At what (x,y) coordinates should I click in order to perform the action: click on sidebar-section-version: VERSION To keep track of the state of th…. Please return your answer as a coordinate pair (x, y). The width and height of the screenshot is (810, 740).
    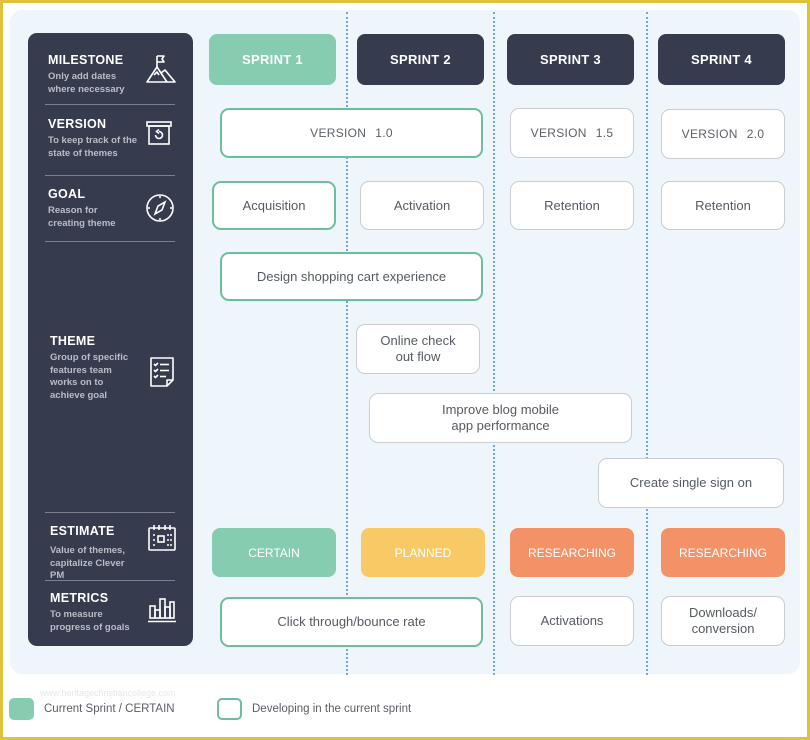
    Looking at the image, I should click on (110, 138).